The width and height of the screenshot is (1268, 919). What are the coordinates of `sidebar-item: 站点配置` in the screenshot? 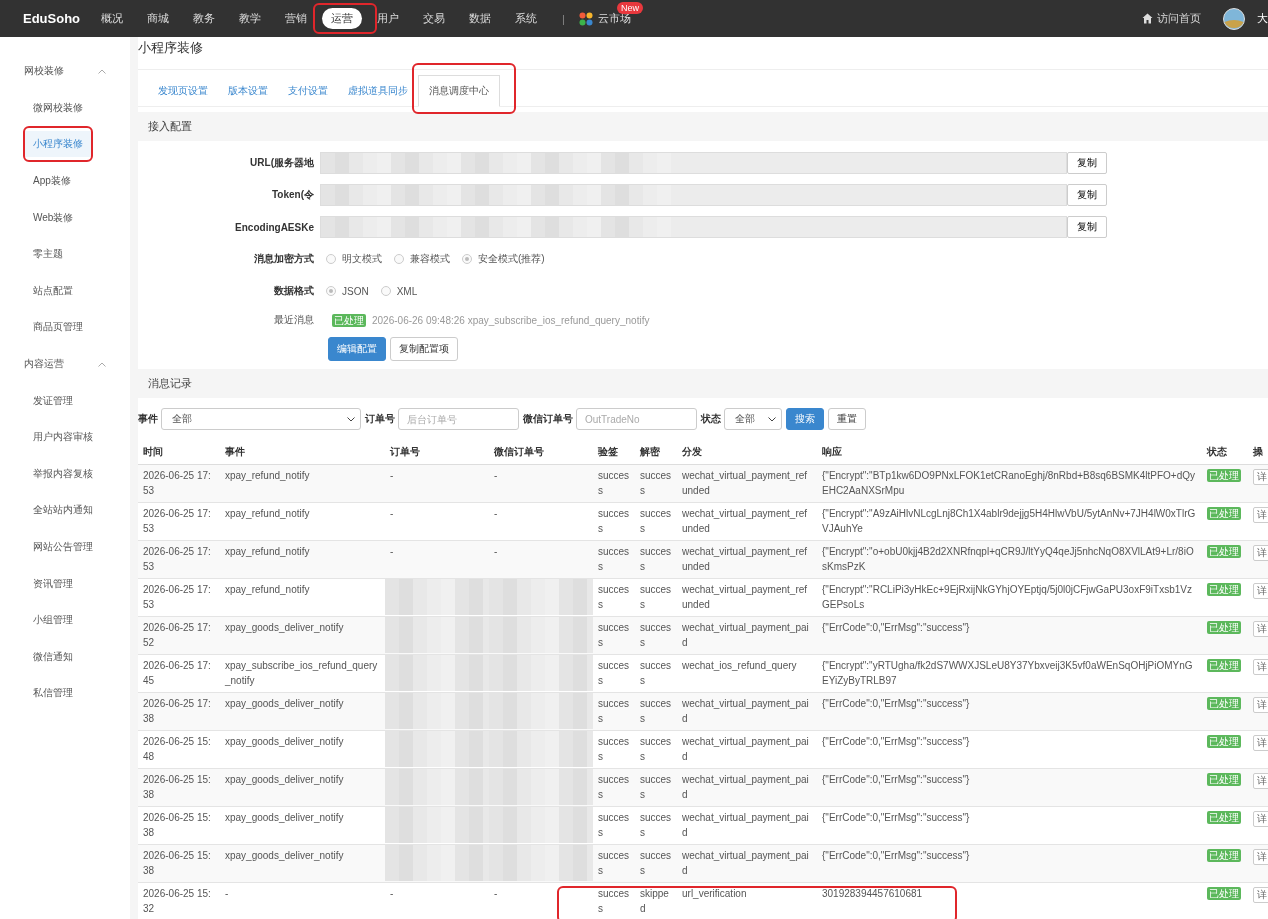 It's located at (53, 290).